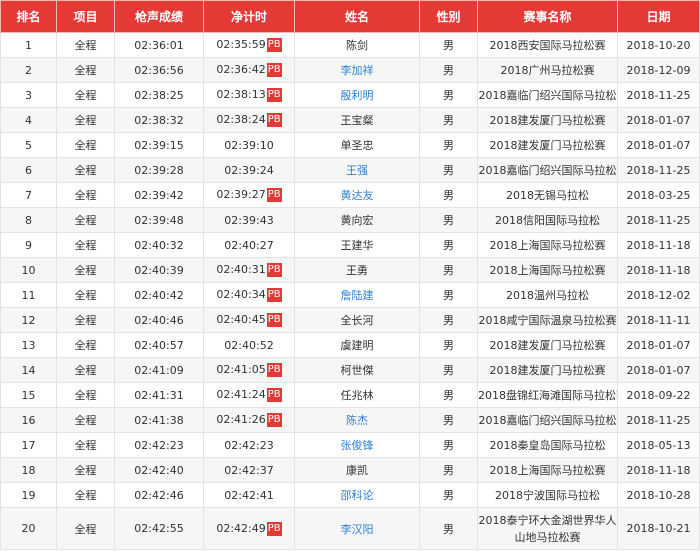 Image resolution: width=700 pixels, height=560 pixels. What do you see at coordinates (241, 69) in the screenshot?
I see `net-time-value: 02:36:42` at bounding box center [241, 69].